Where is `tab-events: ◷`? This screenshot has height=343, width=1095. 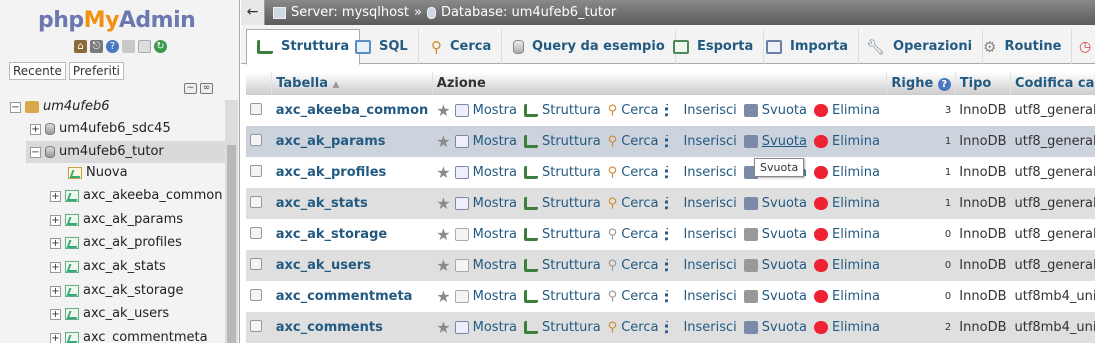 tab-events: ◷ is located at coordinates (1082, 46).